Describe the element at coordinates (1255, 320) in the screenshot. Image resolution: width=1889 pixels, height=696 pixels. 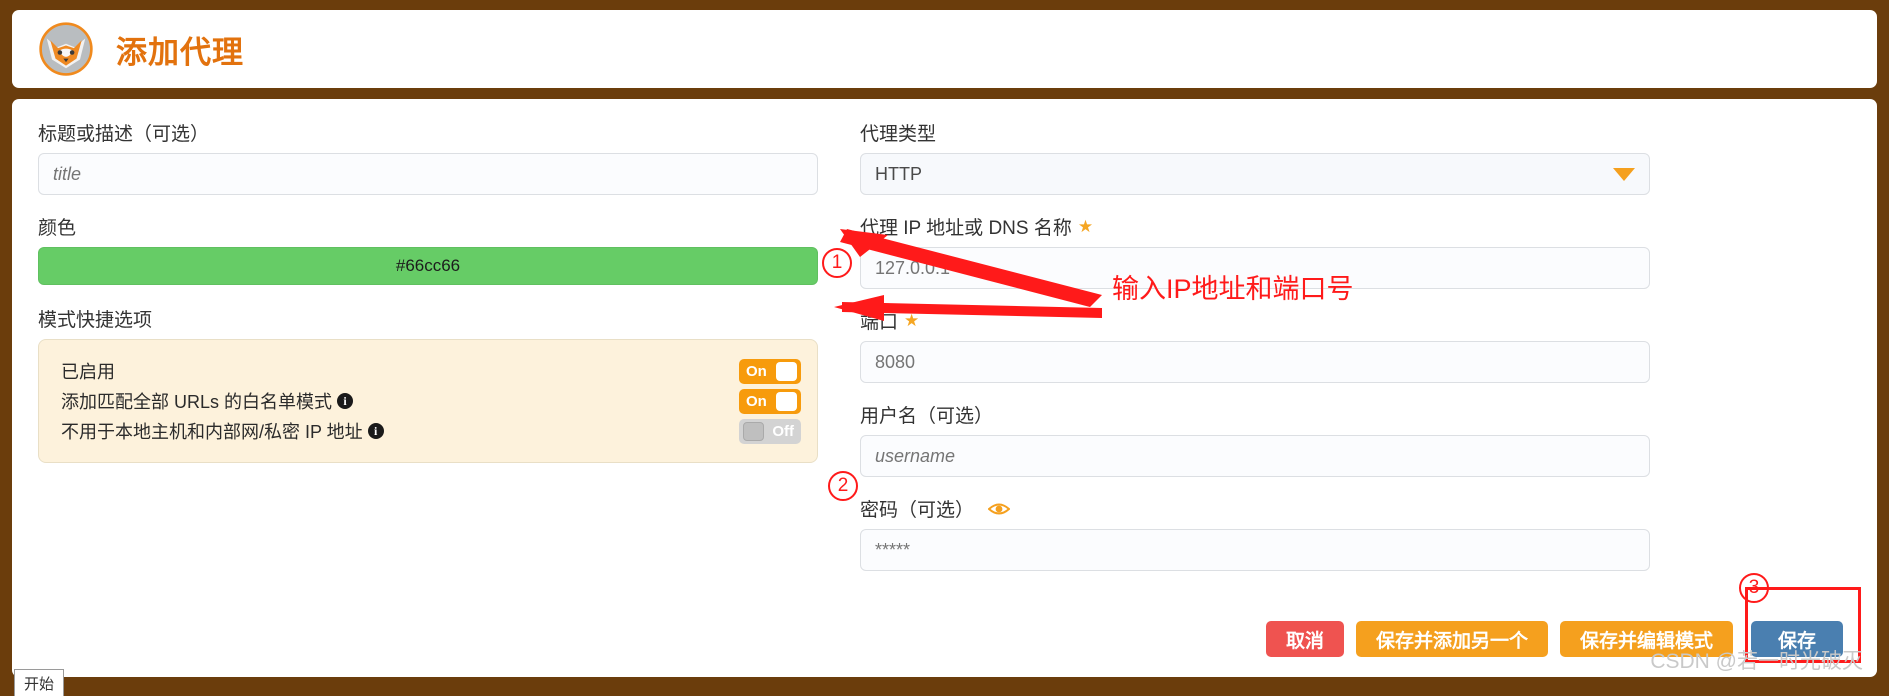
I see `port-label: 端口 ★` at that location.